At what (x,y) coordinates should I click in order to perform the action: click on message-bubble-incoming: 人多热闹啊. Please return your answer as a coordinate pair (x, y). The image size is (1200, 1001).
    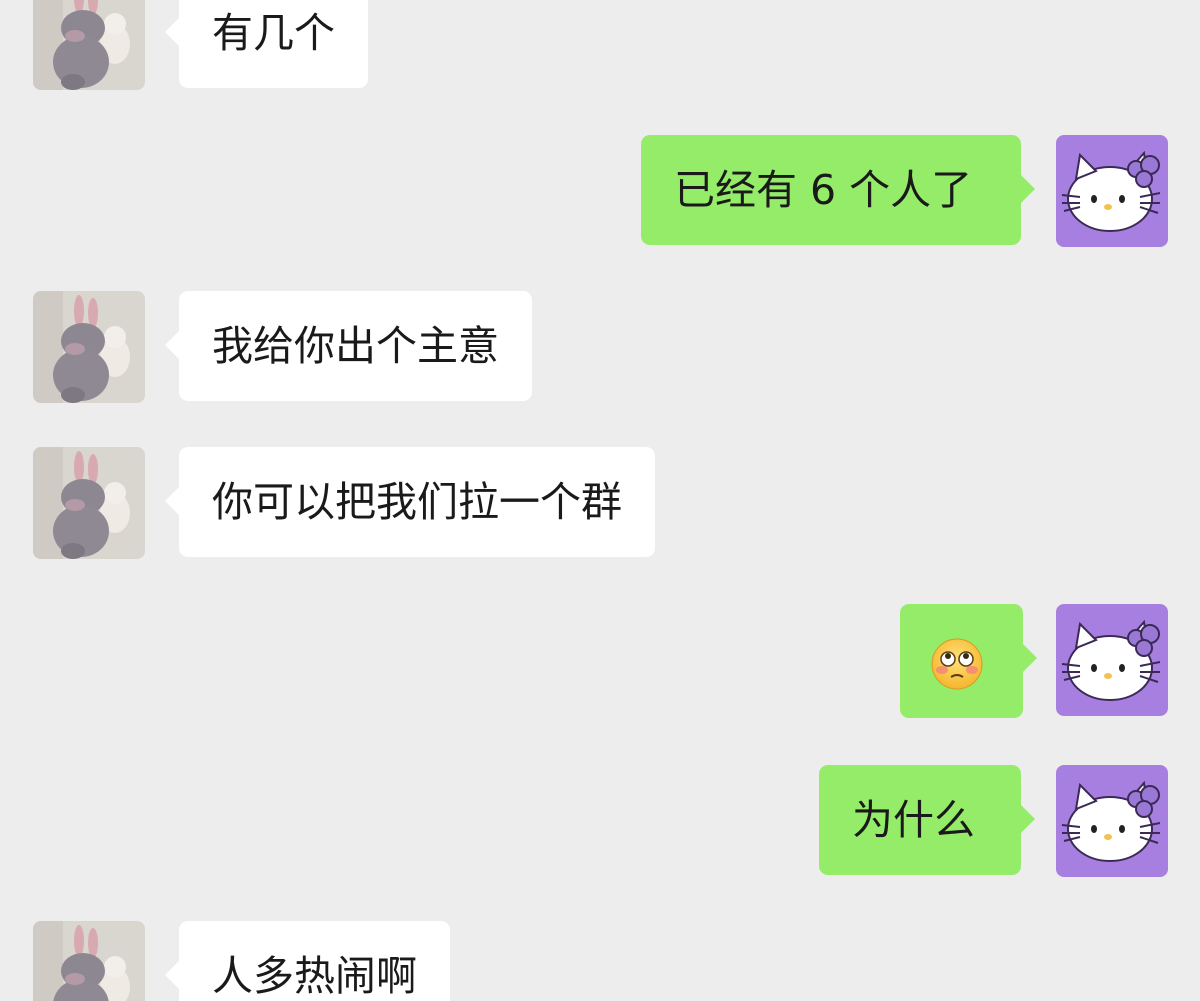
    Looking at the image, I should click on (307, 961).